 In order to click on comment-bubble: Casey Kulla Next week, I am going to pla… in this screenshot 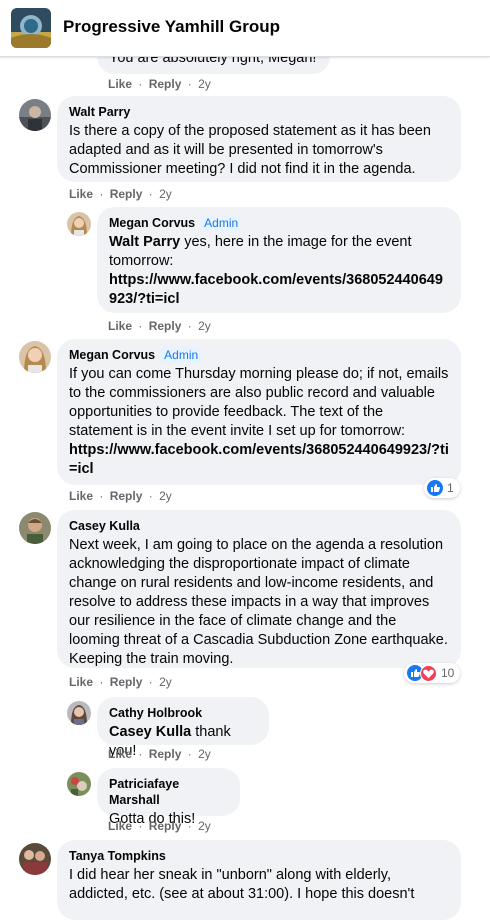, I will do `click(259, 589)`.